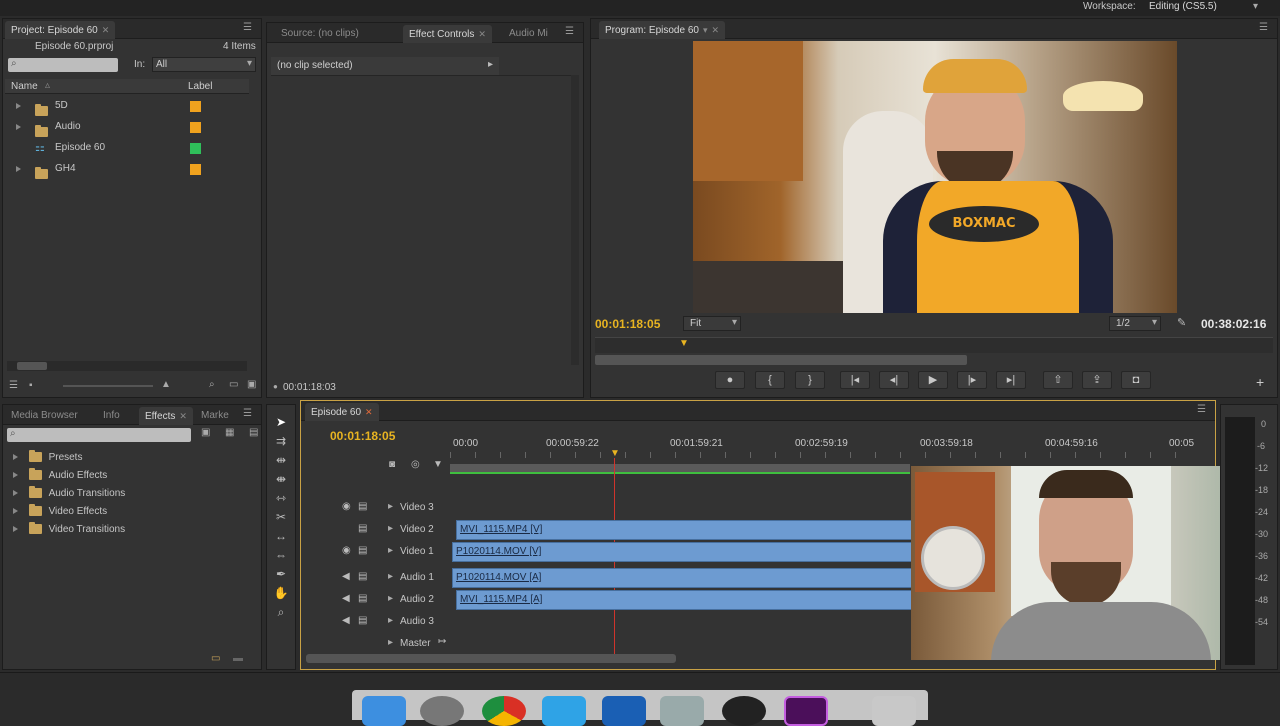 The image size is (1280, 726). Describe the element at coordinates (684, 530) in the screenshot. I see `clip-video-2: MVI_1115.MP4 [V]` at that location.